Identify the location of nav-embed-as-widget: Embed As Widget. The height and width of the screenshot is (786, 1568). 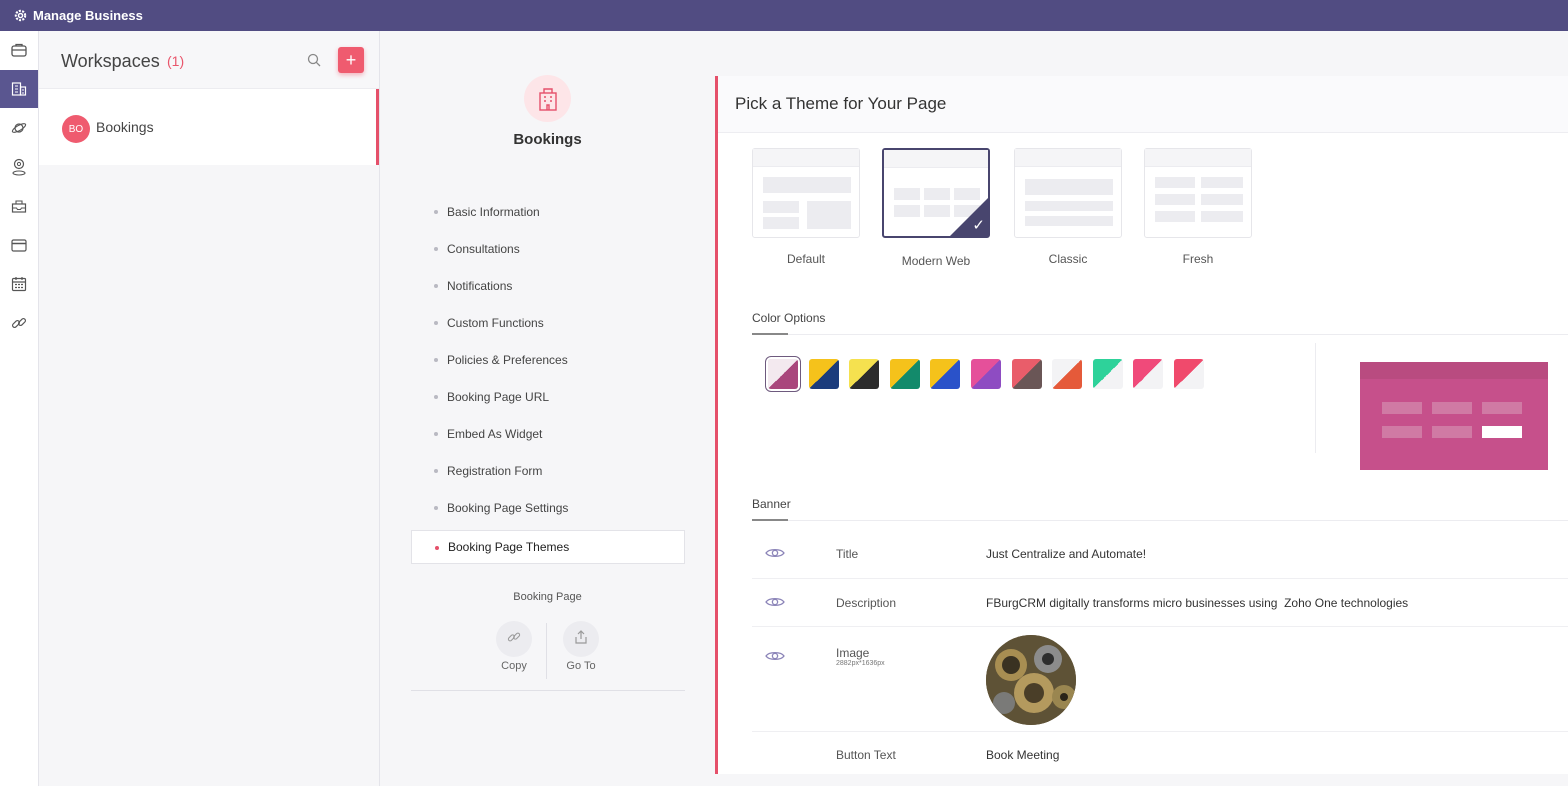
(548, 434).